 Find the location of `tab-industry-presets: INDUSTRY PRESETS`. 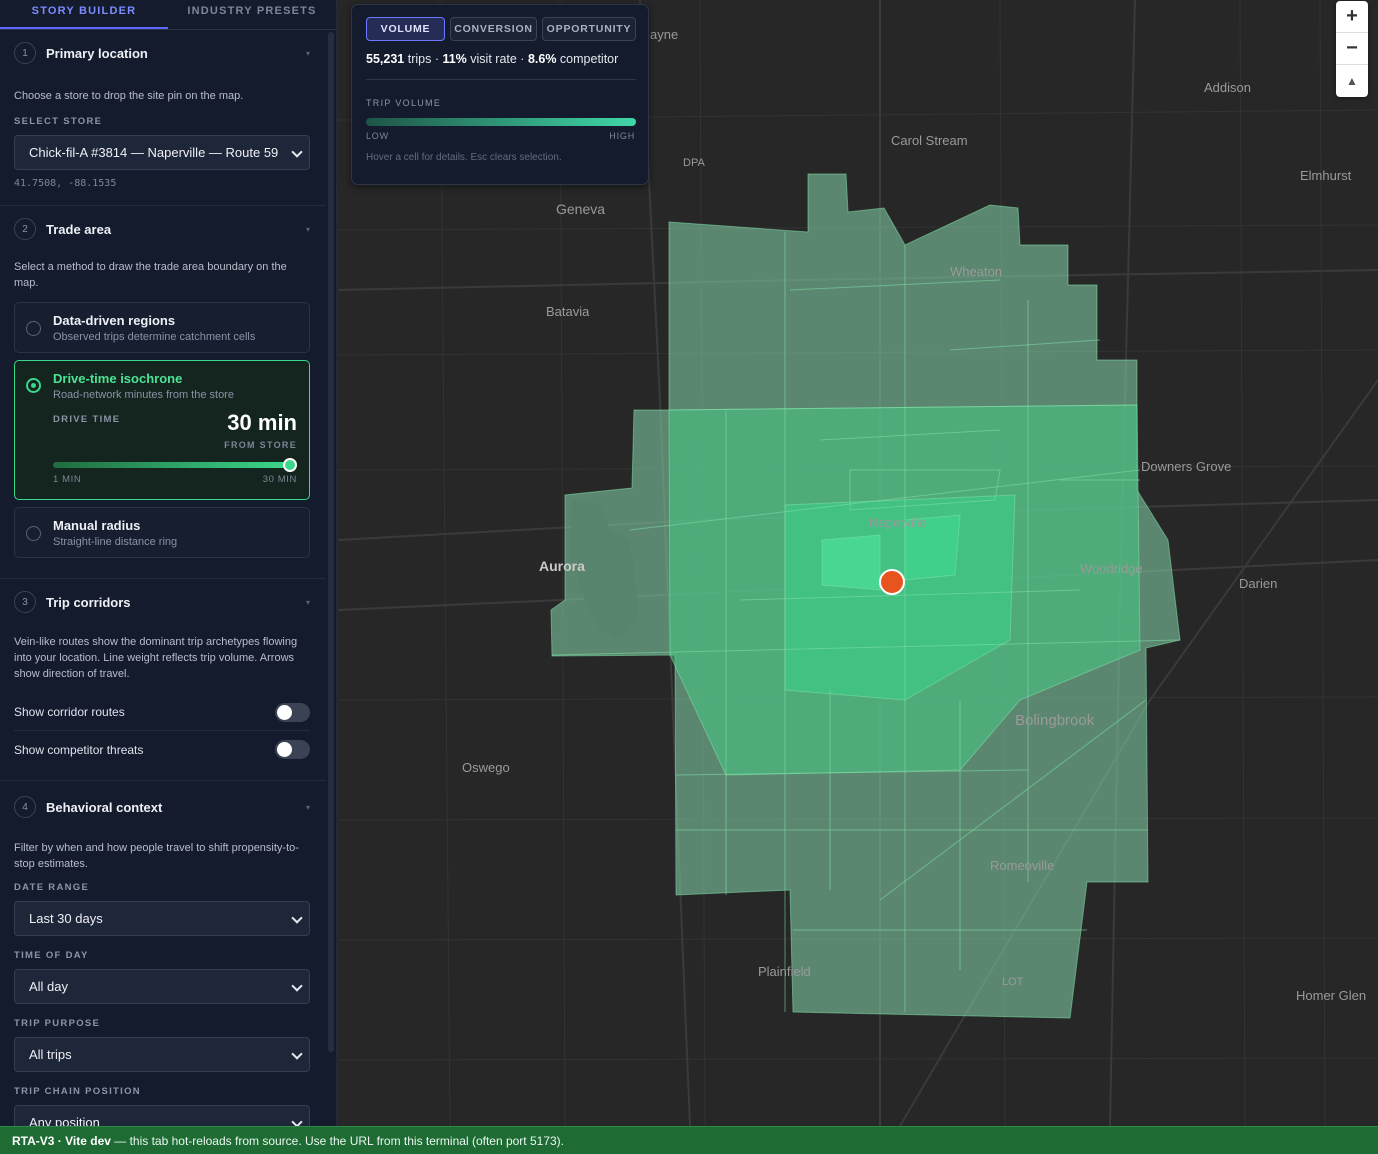

tab-industry-presets: INDUSTRY PRESETS is located at coordinates (252, 14).